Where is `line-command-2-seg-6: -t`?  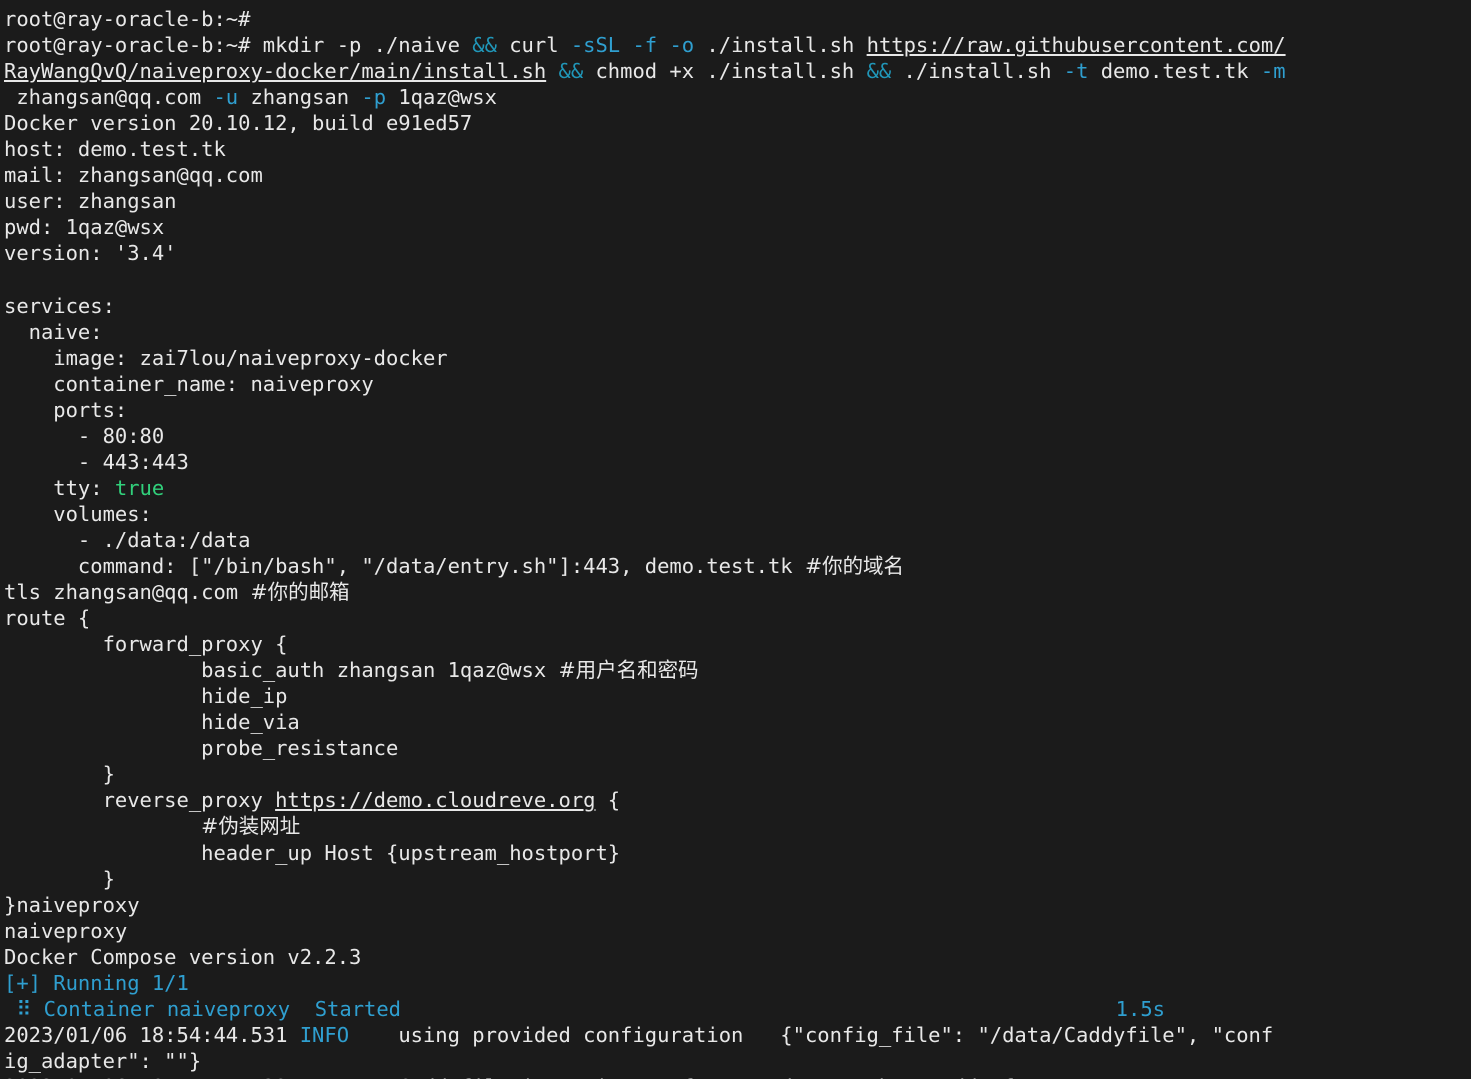
line-command-2-seg-6: -t is located at coordinates (1076, 71).